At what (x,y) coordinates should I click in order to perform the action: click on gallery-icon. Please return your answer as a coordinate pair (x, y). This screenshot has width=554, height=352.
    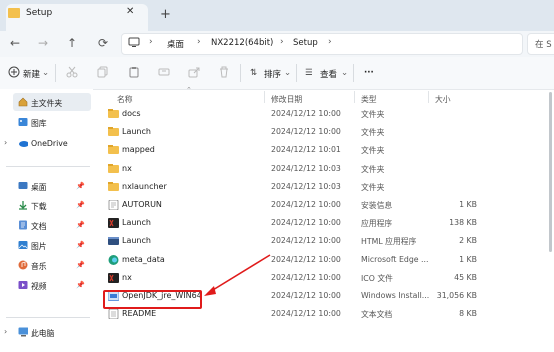
    Looking at the image, I should click on (23, 122).